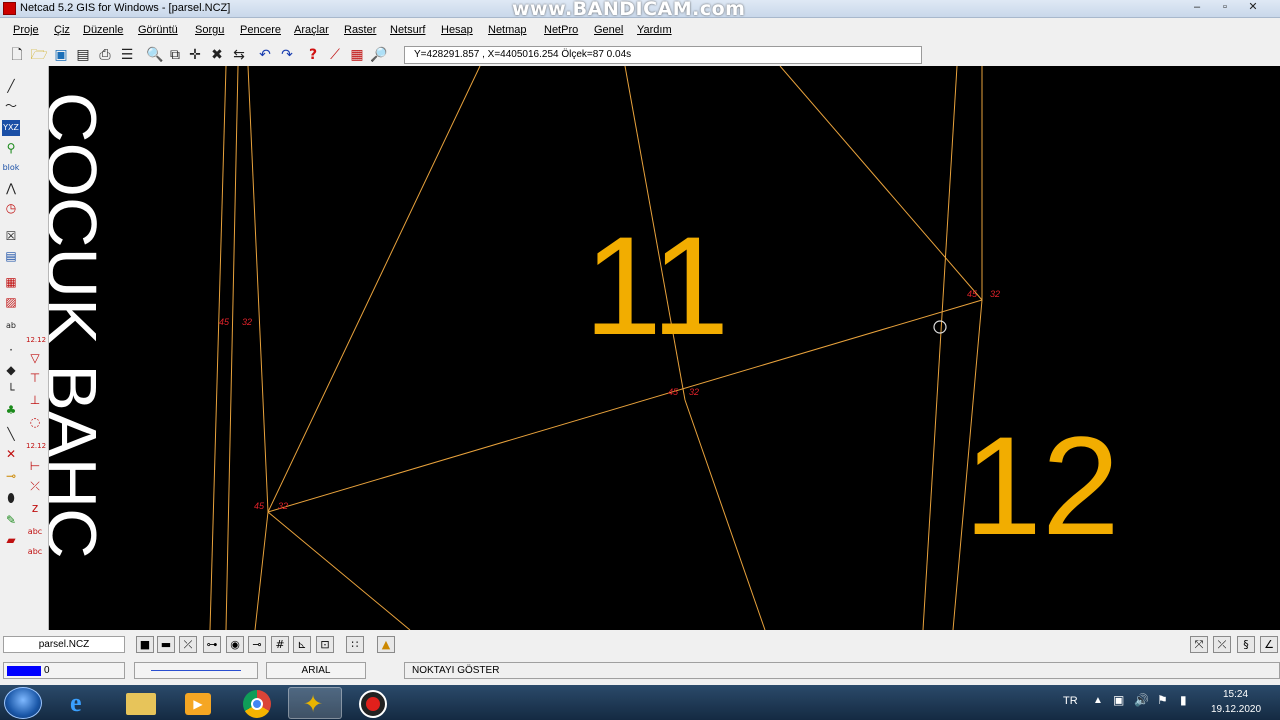  What do you see at coordinates (11, 390) in the screenshot?
I see `corner-icon: └` at bounding box center [11, 390].